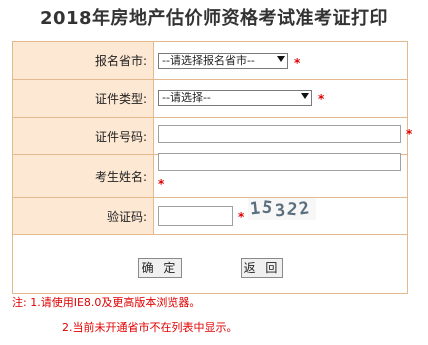 The height and width of the screenshot is (345, 428). I want to click on captcha-char: 5, so click(267, 208).